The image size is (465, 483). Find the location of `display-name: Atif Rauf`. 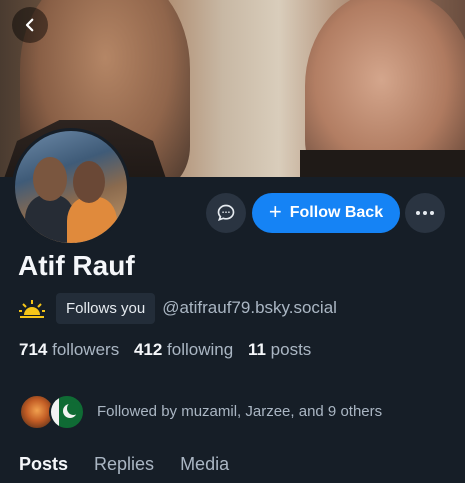

display-name: Atif Rauf is located at coordinates (76, 265).